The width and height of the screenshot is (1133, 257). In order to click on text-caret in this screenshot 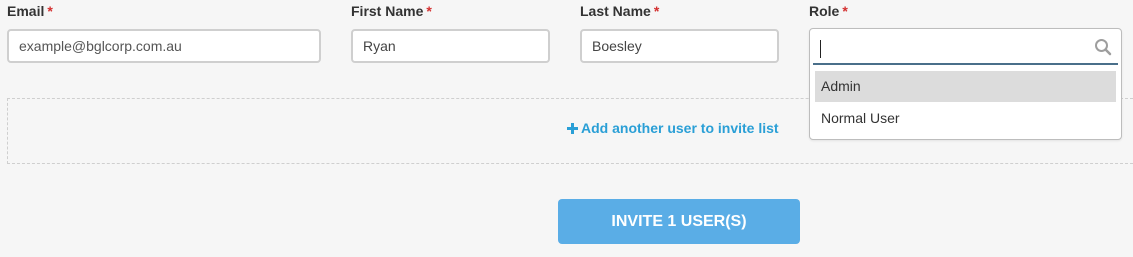, I will do `click(820, 49)`.